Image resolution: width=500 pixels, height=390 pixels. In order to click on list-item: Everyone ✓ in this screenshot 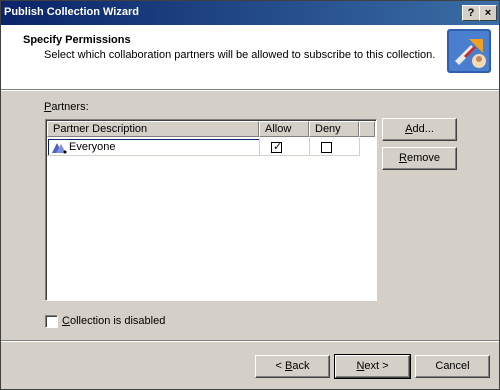, I will do `click(211, 147)`.